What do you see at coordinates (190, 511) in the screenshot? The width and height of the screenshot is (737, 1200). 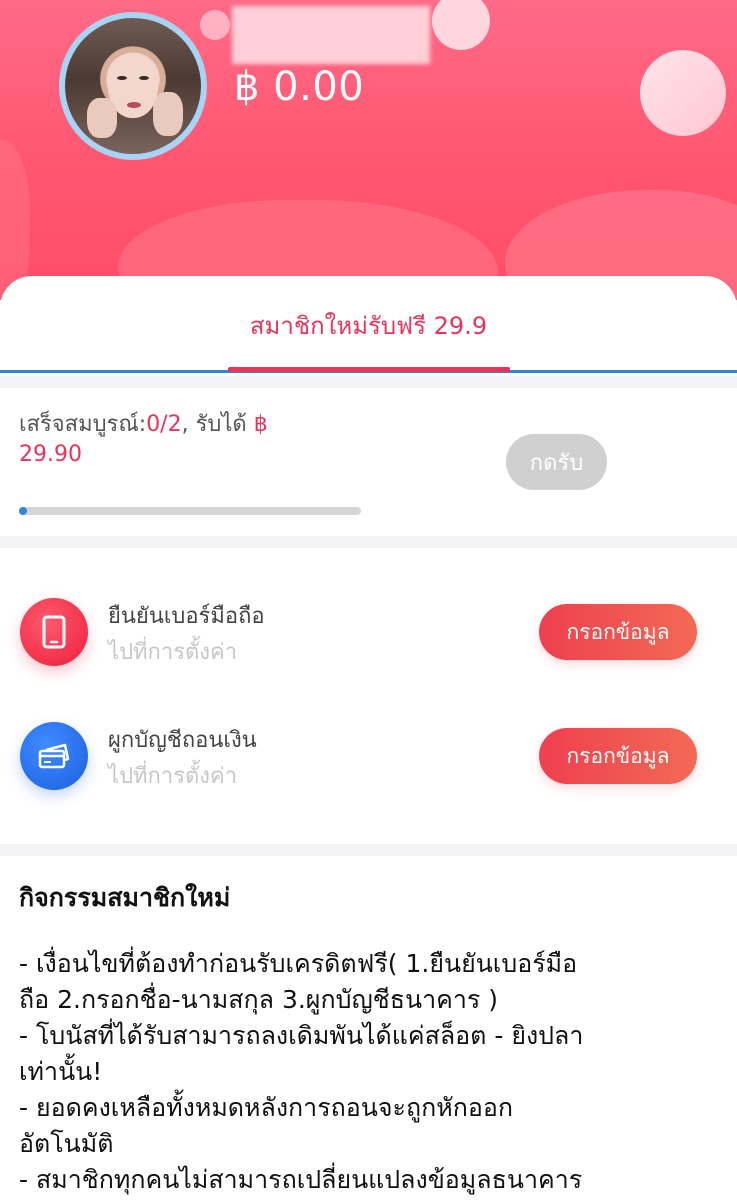 I see `progress-bar` at bounding box center [190, 511].